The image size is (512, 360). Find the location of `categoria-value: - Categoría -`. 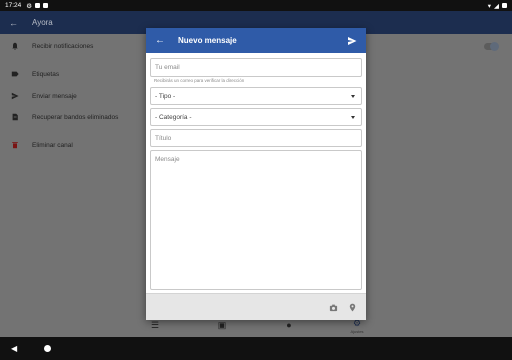

categoria-value: - Categoría - is located at coordinates (173, 117).